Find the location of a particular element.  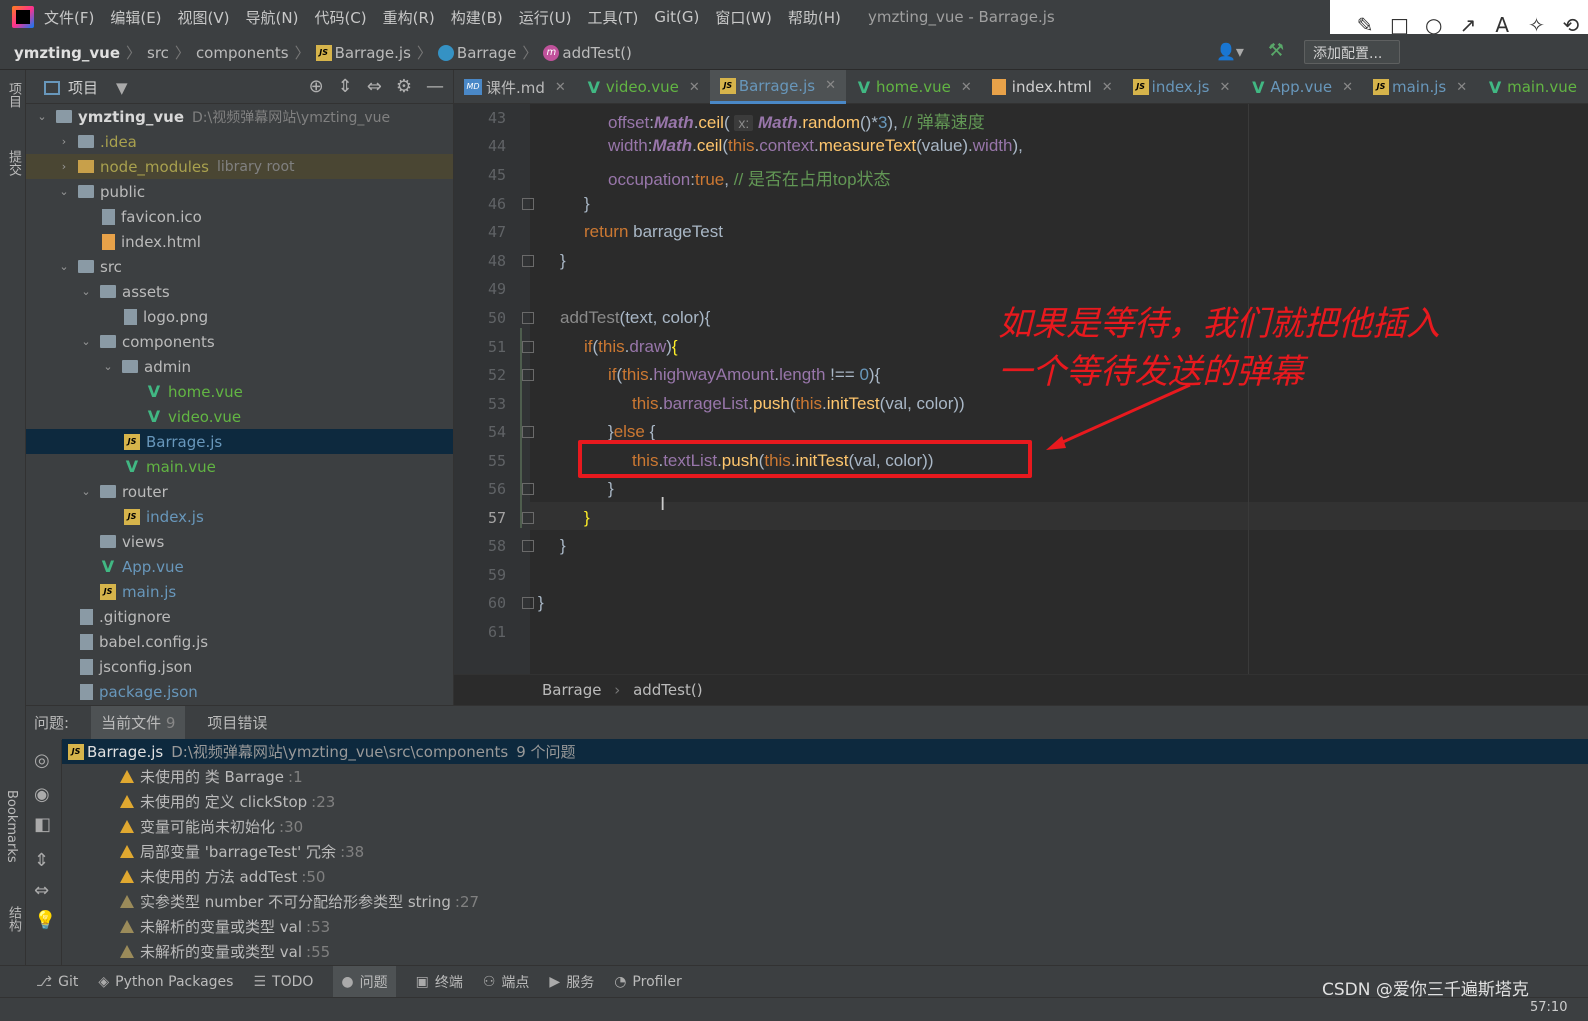

menu-edit: 编辑(E) is located at coordinates (135, 17).